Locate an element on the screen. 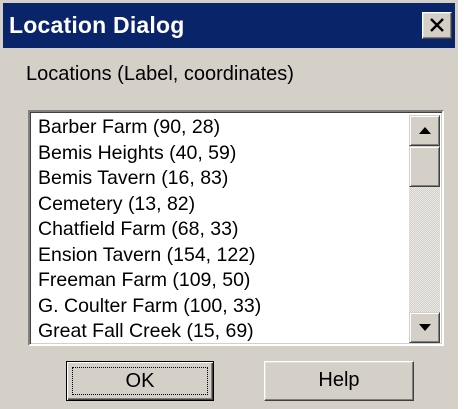  scroll-thumb is located at coordinates (424, 166).